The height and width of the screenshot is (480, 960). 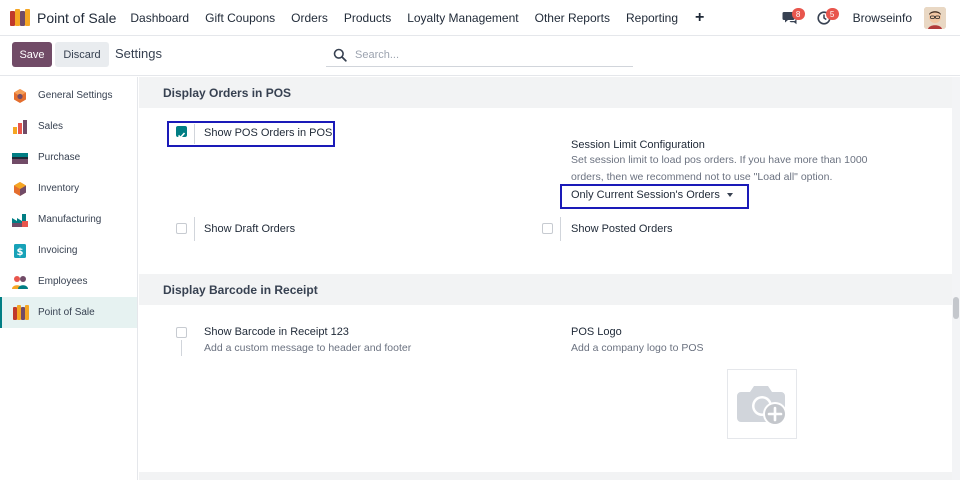 I want to click on sidebar-item-label: Invoicing, so click(x=58, y=250).